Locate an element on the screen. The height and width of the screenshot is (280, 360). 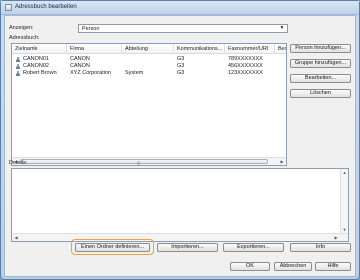
cell-name: Robert Brown is located at coordinates (40, 73).